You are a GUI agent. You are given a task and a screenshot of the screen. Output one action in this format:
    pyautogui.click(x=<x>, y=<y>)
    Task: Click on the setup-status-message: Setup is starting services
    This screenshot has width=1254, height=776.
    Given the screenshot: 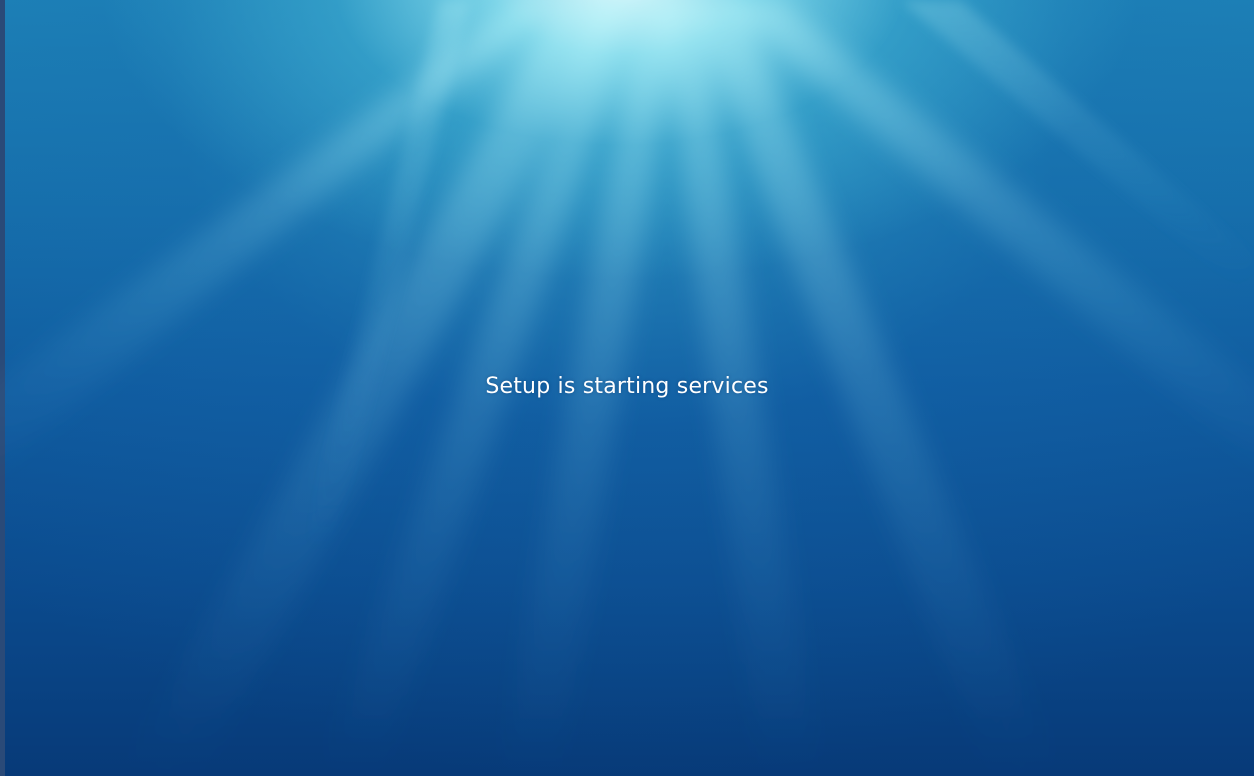 What is the action you would take?
    pyautogui.click(x=627, y=386)
    